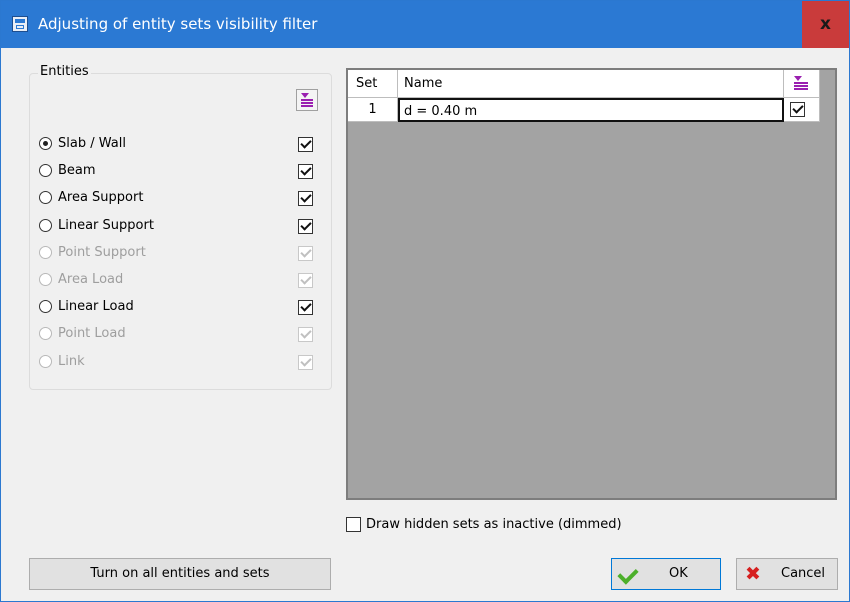 The width and height of the screenshot is (850, 602). I want to click on set-number-cell: 1, so click(373, 110).